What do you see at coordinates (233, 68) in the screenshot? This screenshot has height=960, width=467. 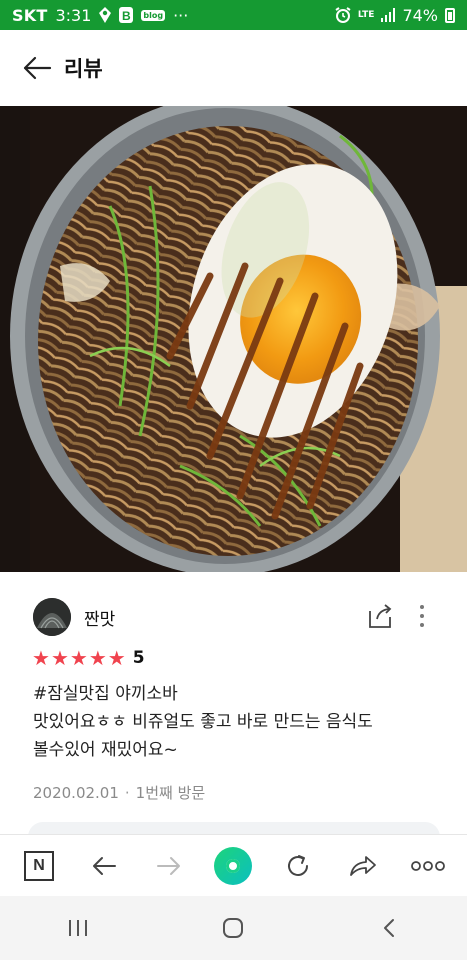 I see `app-header: 리뷰` at bounding box center [233, 68].